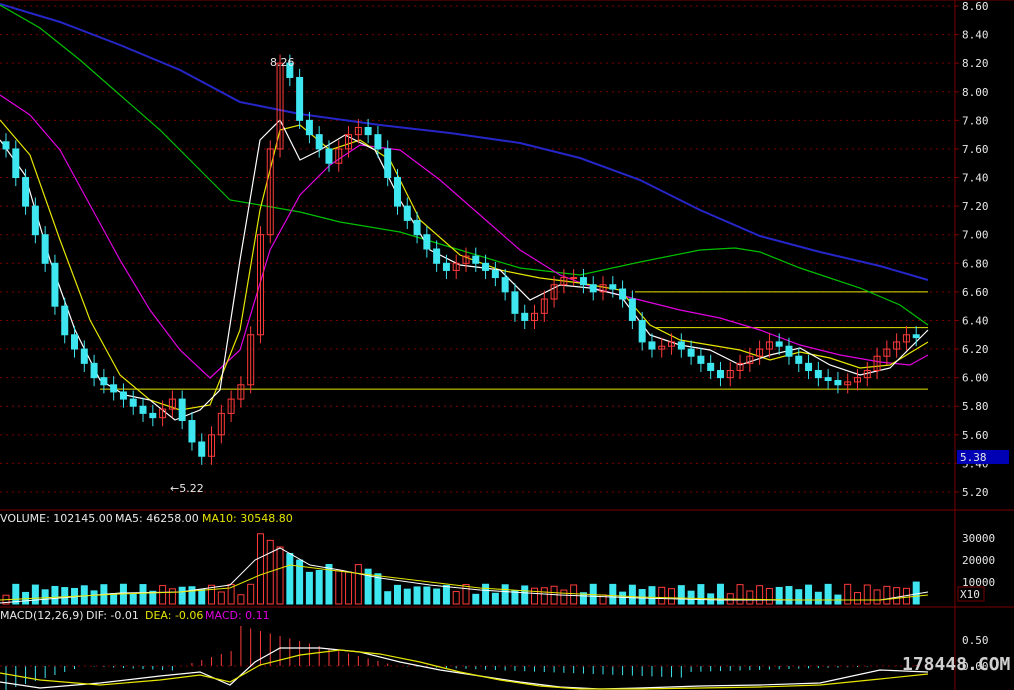 This screenshot has width=1014, height=690. What do you see at coordinates (247, 518) in the screenshot?
I see `volume-ma10-label: MA10: 30548.80` at bounding box center [247, 518].